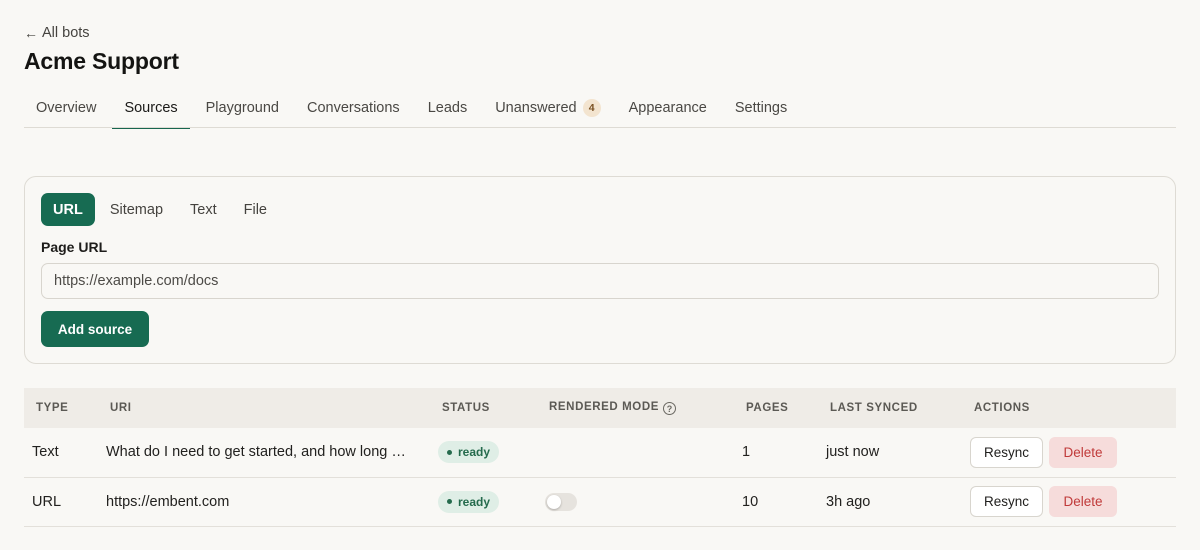  What do you see at coordinates (45, 452) in the screenshot?
I see `cell-type: Text` at bounding box center [45, 452].